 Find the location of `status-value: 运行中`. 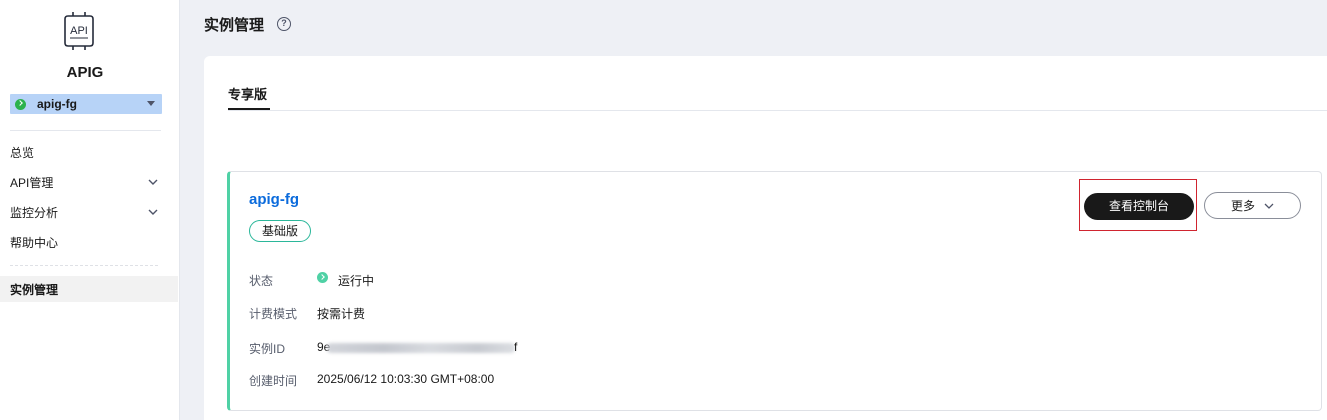

status-value: 运行中 is located at coordinates (356, 281).